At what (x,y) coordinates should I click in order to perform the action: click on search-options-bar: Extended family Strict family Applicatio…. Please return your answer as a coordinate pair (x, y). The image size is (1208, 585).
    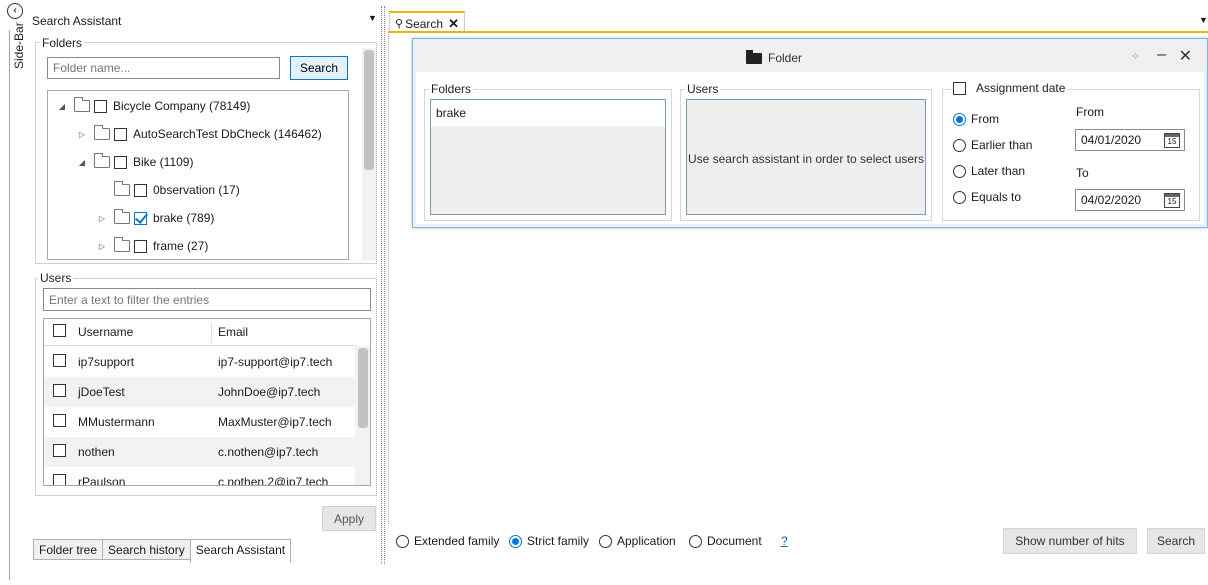
    Looking at the image, I should click on (798, 543).